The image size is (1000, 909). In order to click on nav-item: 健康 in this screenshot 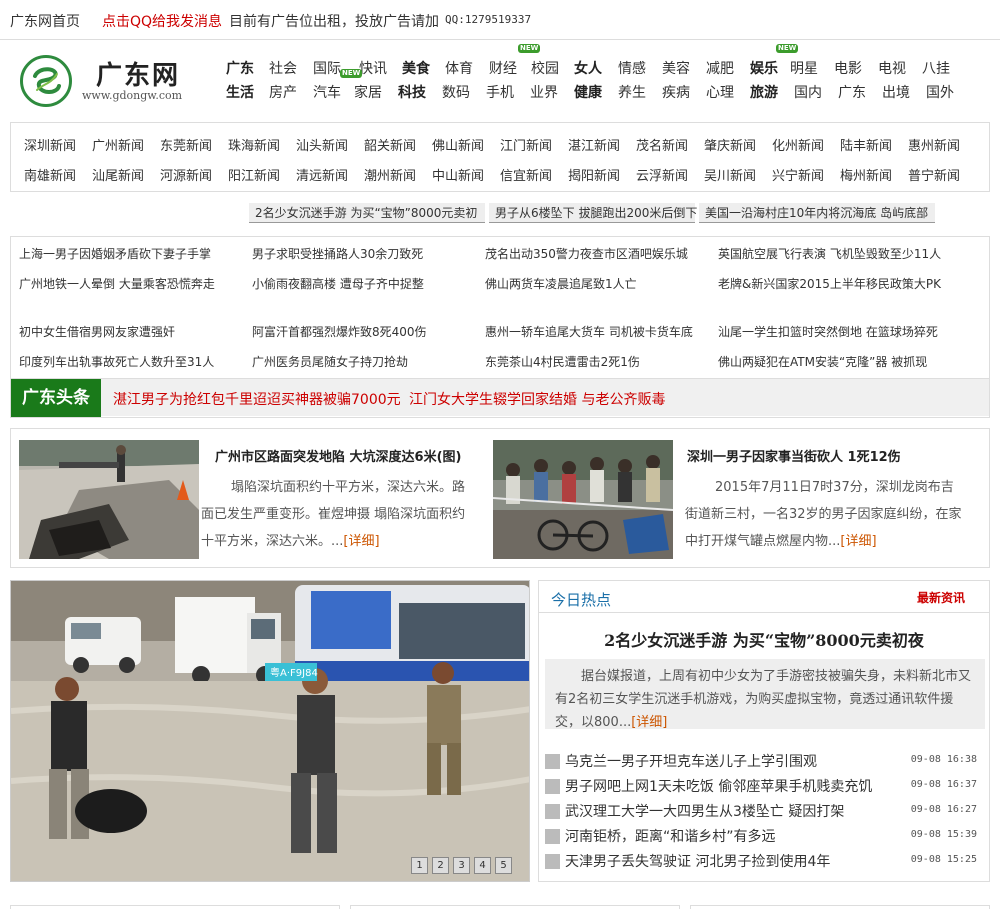, I will do `click(588, 92)`.